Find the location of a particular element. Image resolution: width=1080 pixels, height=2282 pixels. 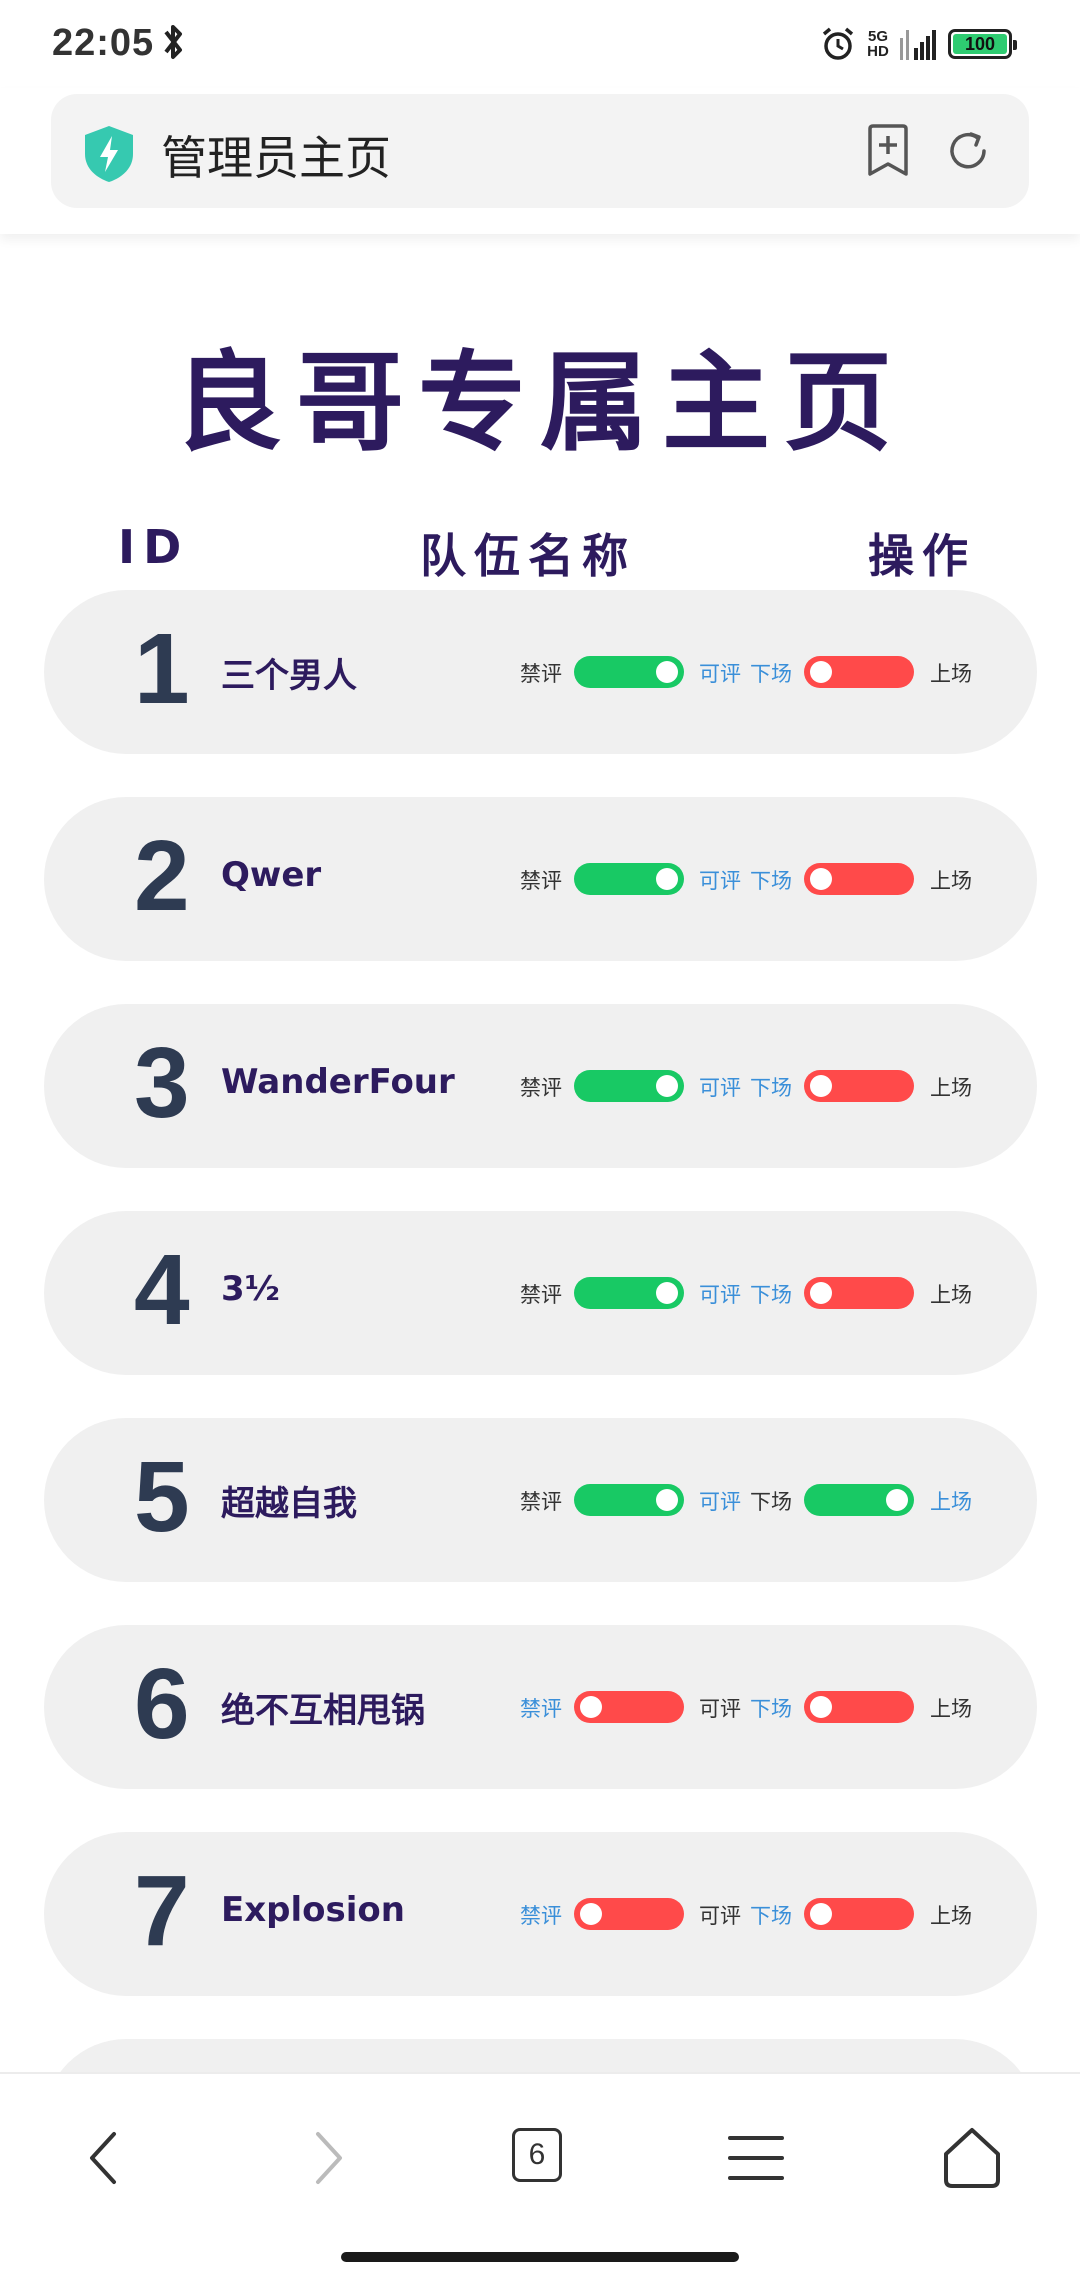

team-row: 3 WanderFour 禁评 可评 下场 上场 is located at coordinates (540, 1086).